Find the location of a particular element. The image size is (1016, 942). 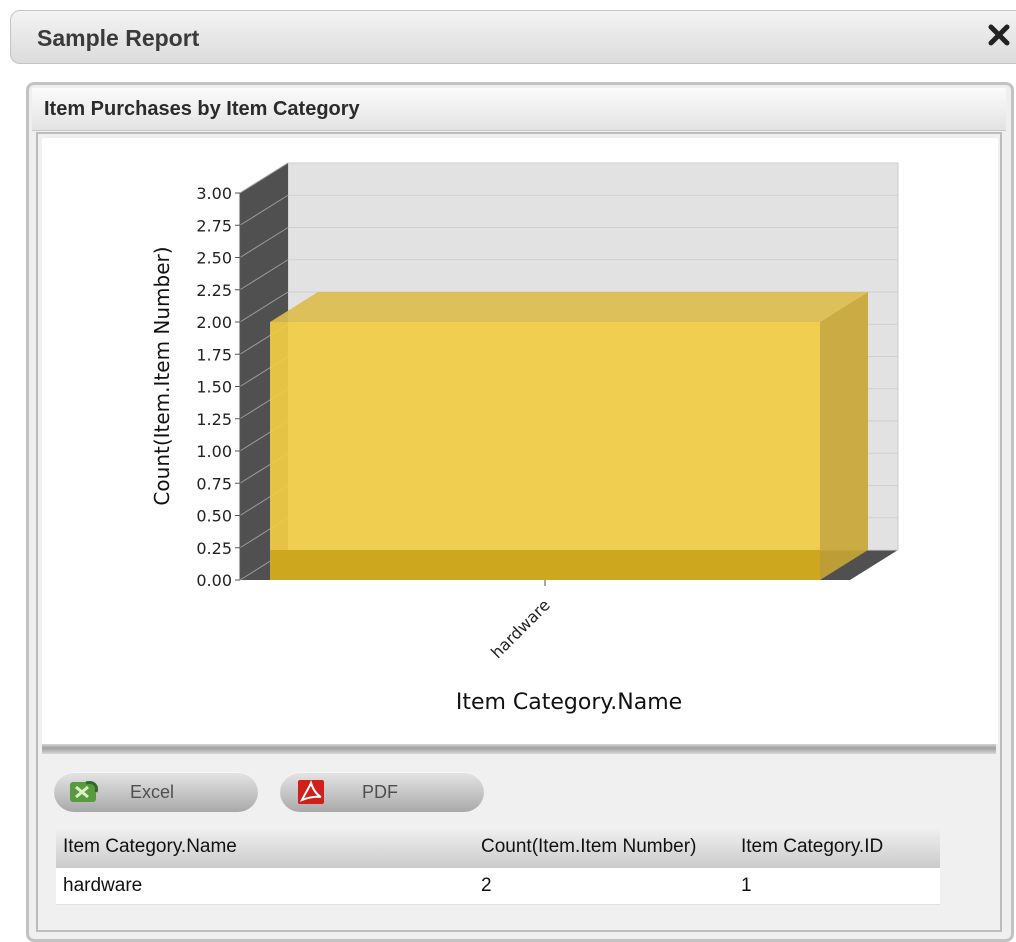

table-cell: 1 is located at coordinates (837, 886).